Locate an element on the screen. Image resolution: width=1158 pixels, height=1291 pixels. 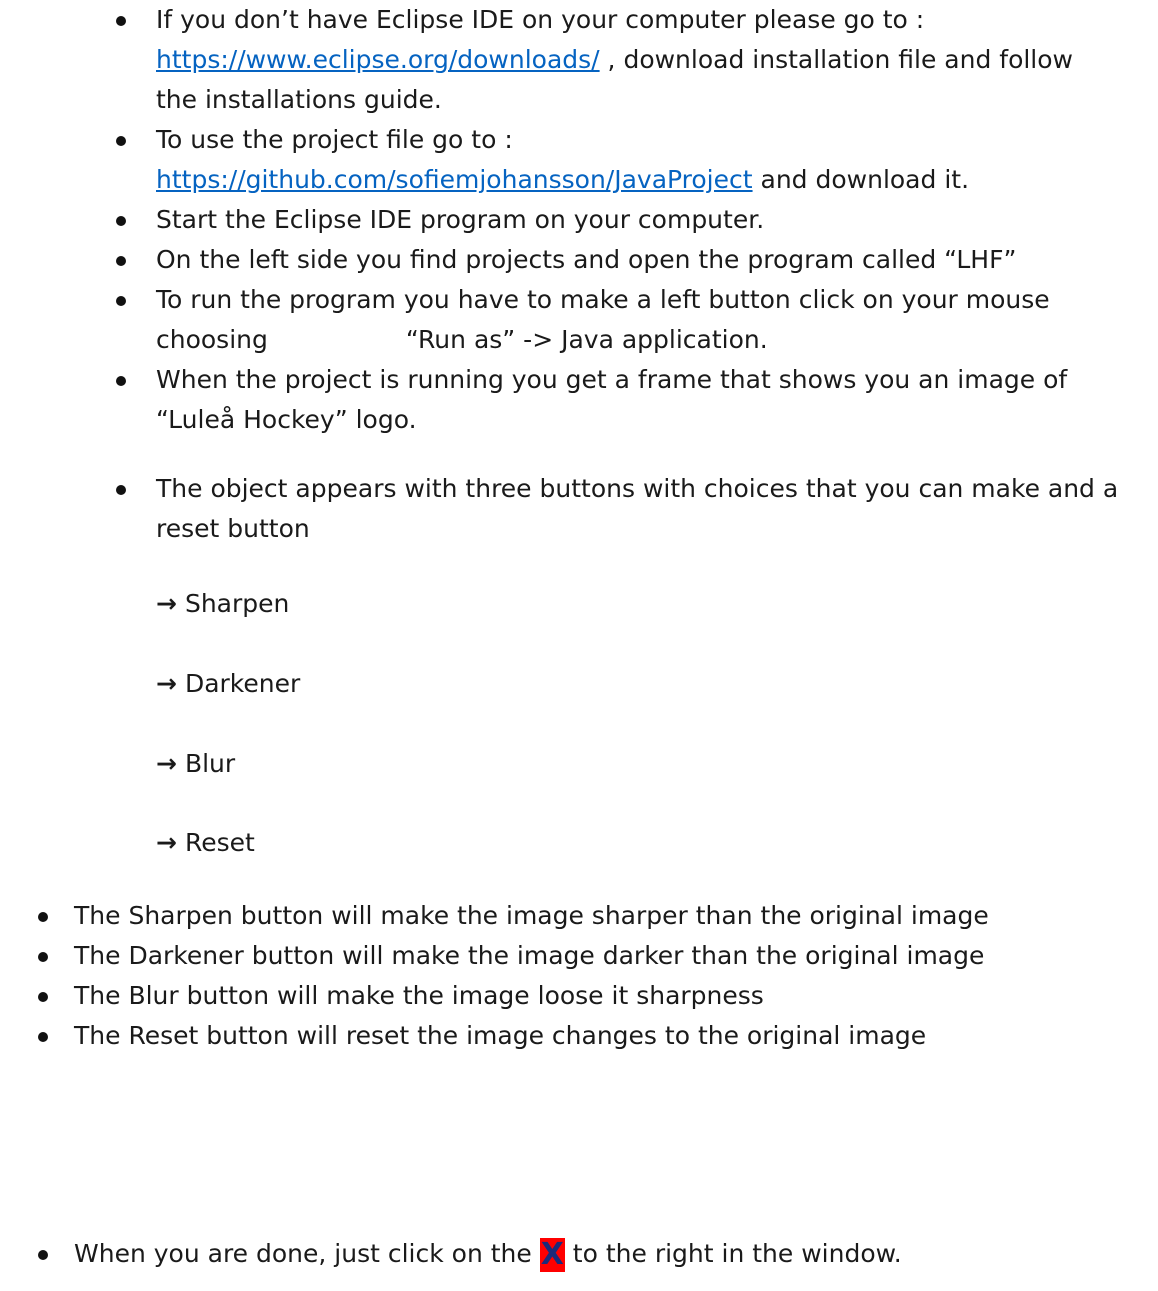
choice-label: Sharpen is located at coordinates (237, 603).